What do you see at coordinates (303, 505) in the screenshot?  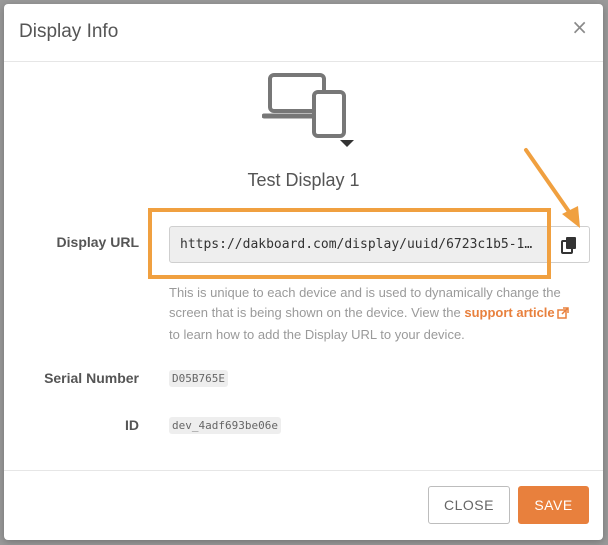 I see `modal-footer: CLOSE SAVE` at bounding box center [303, 505].